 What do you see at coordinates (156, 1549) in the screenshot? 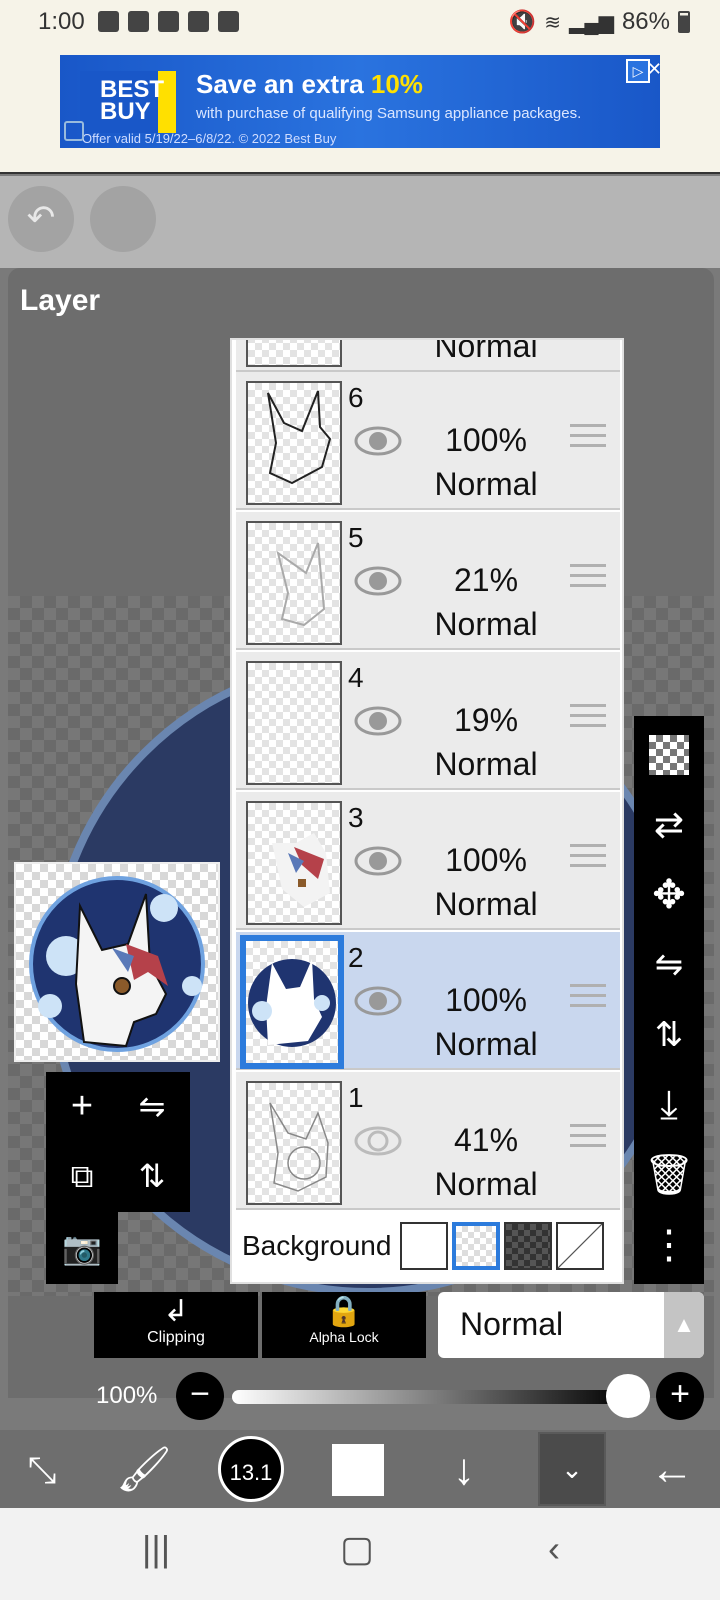
I see `recent-apps-icon: |||` at bounding box center [156, 1549].